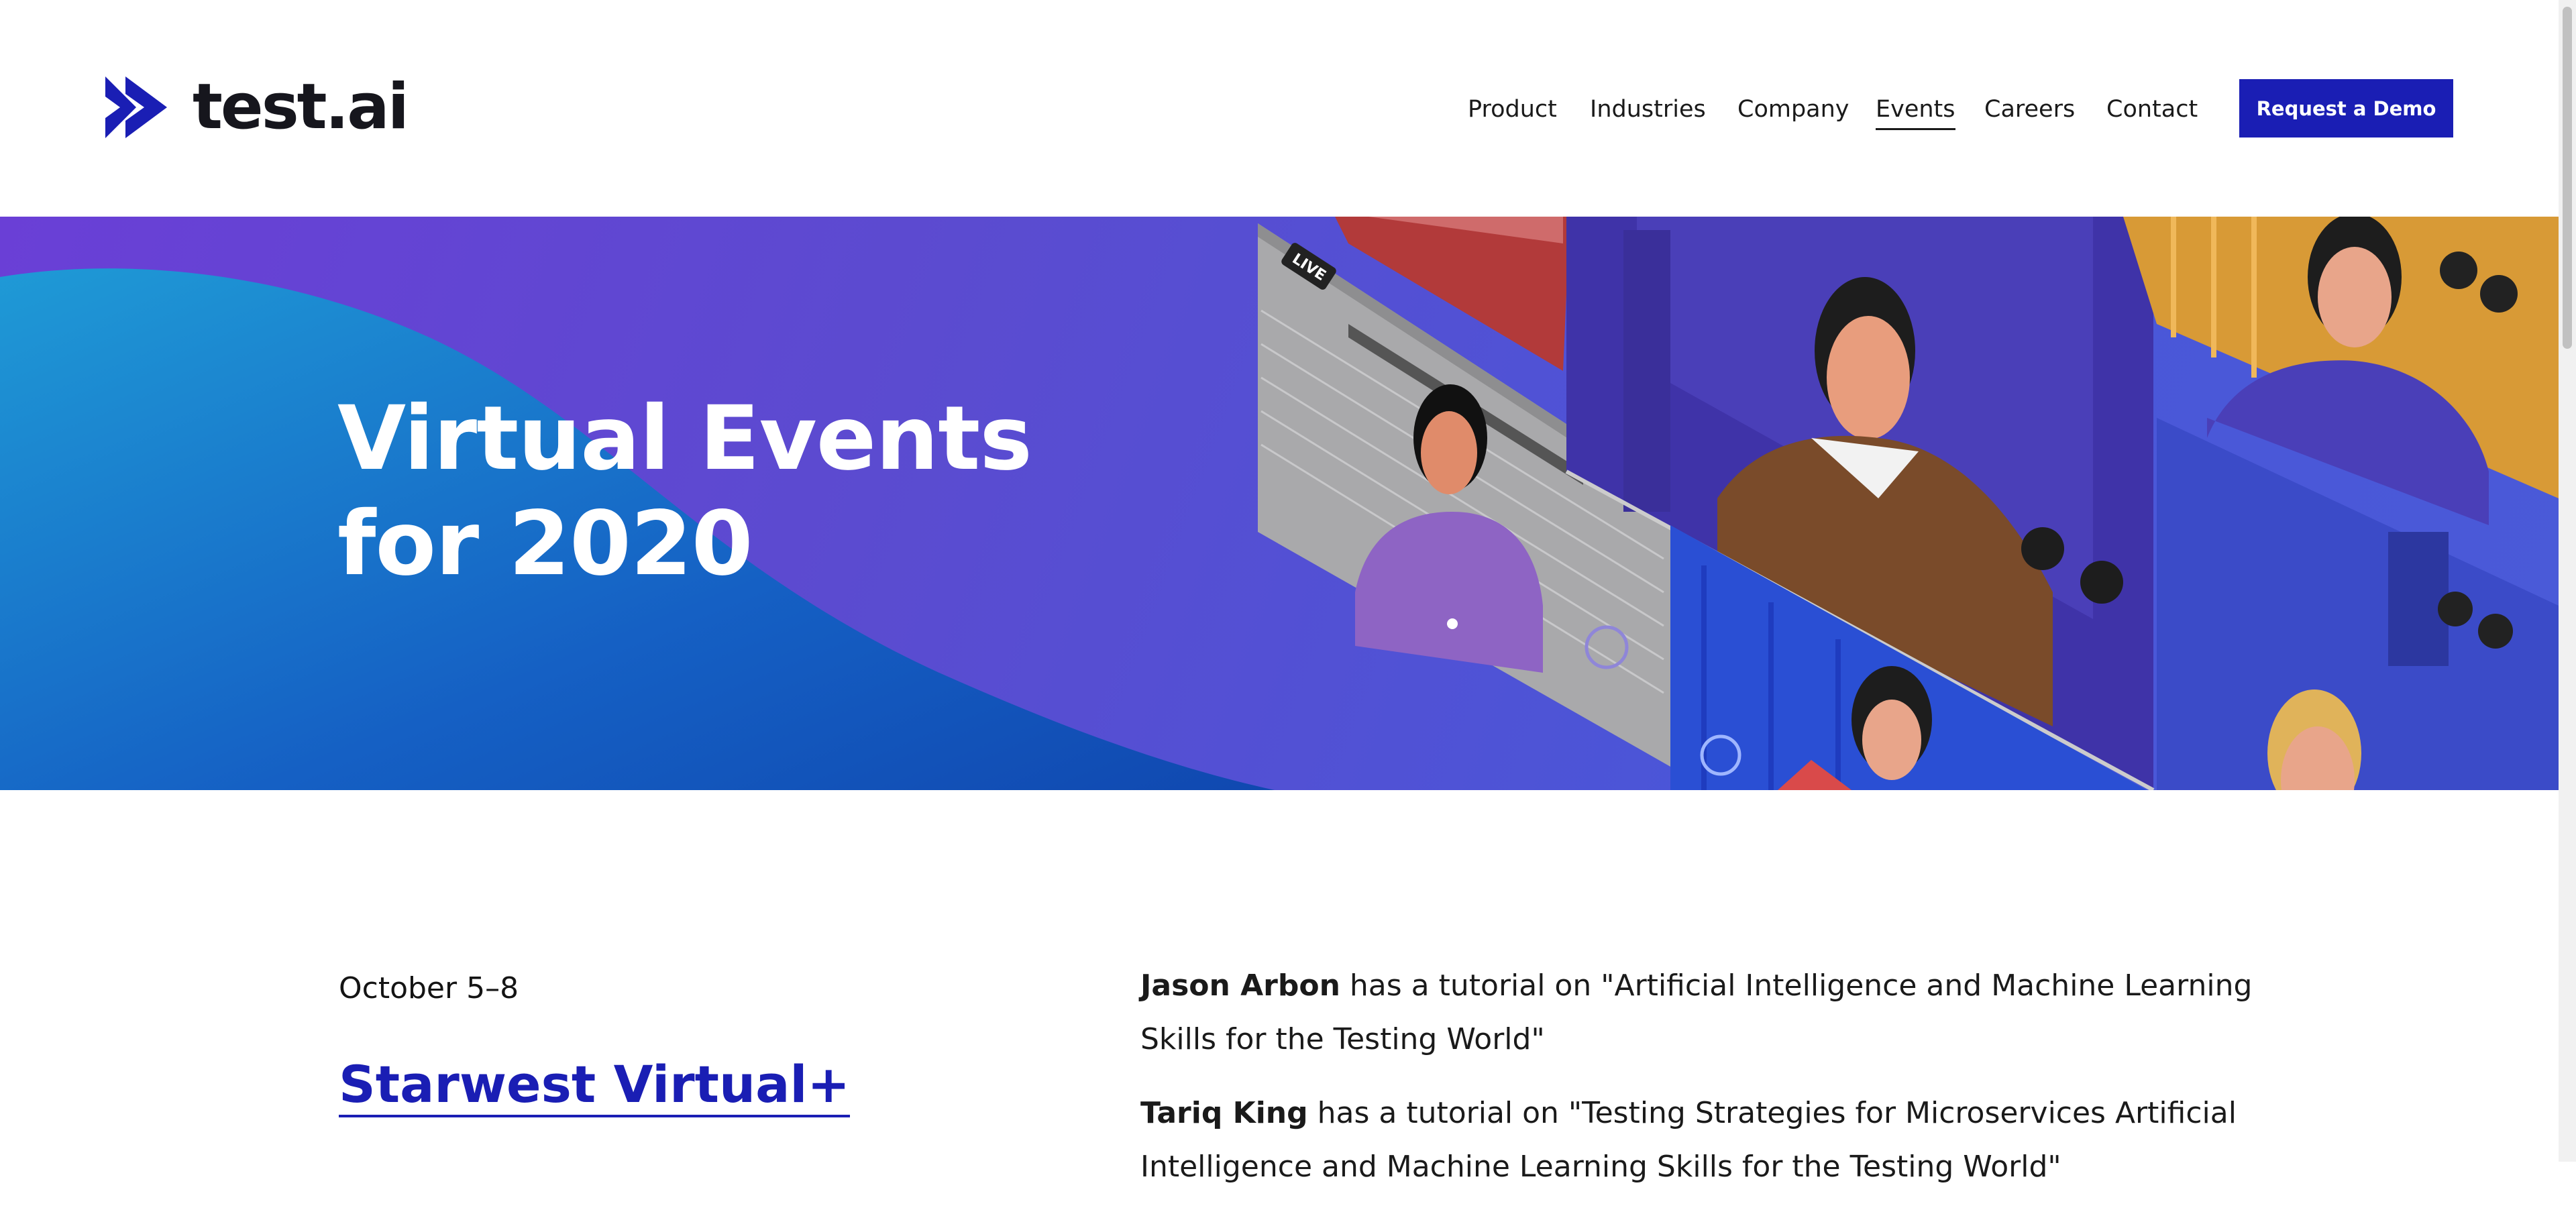 This screenshot has height=1214, width=2576. Describe the element at coordinates (1512, 109) in the screenshot. I see `nav-product: Product` at that location.